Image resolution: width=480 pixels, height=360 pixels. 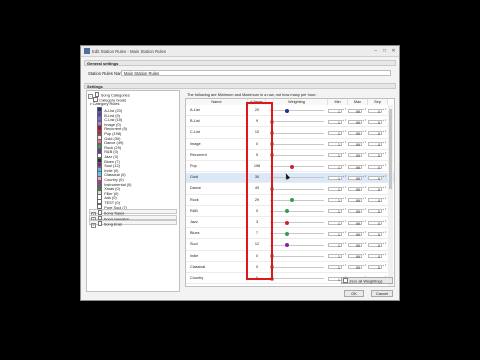 What do you see at coordinates (378, 102) in the screenshot?
I see `col-header-sep: Sep` at bounding box center [378, 102].